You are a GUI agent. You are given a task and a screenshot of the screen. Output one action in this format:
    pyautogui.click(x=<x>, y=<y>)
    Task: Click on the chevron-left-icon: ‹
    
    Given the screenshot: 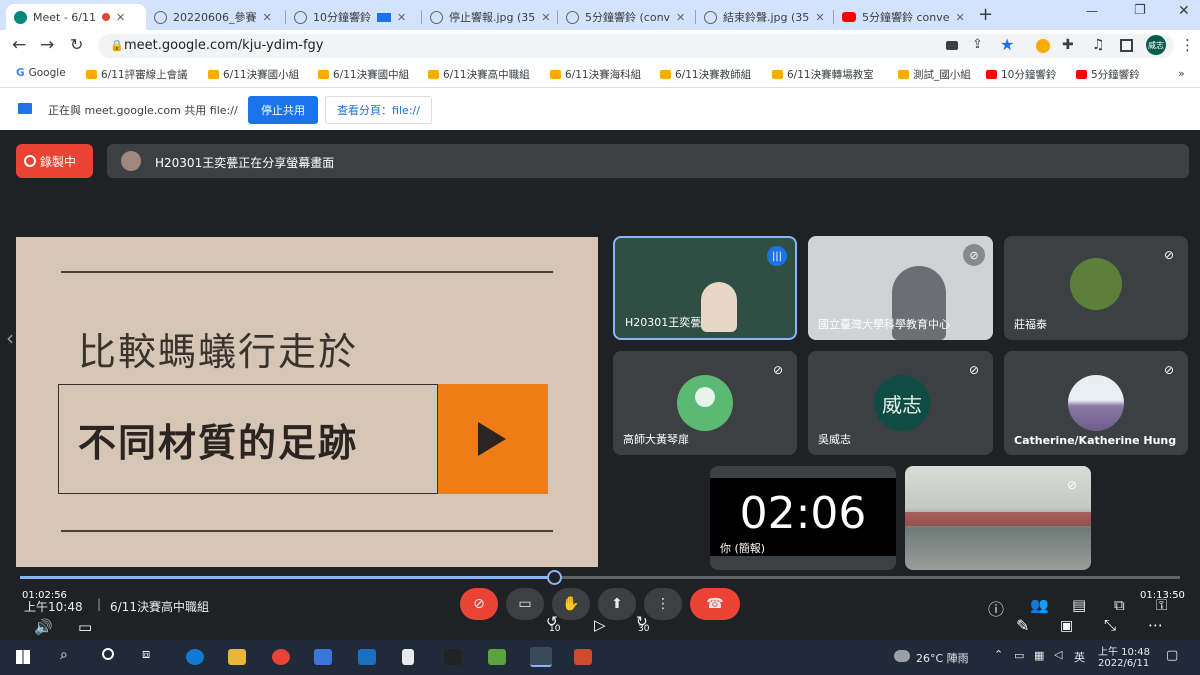 What is the action you would take?
    pyautogui.click(x=10, y=338)
    